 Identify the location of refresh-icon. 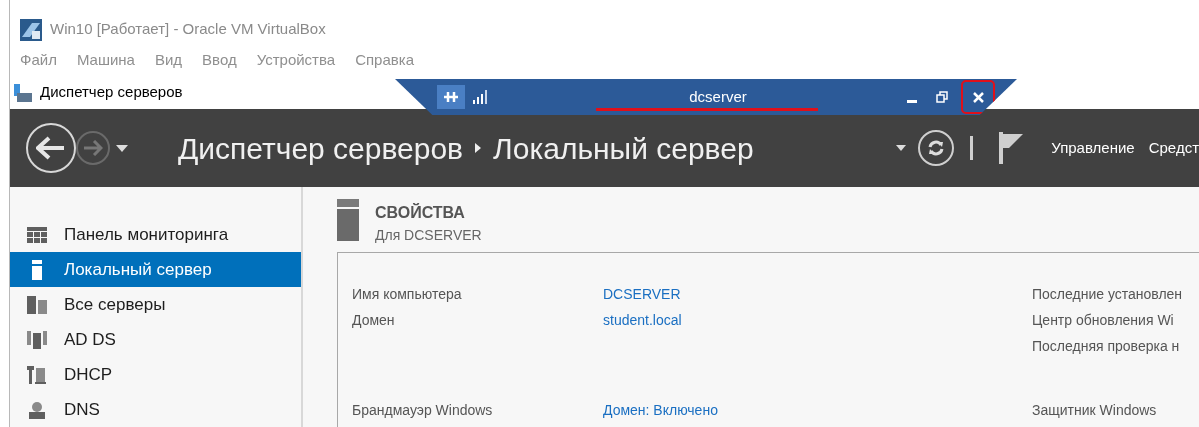
(936, 148).